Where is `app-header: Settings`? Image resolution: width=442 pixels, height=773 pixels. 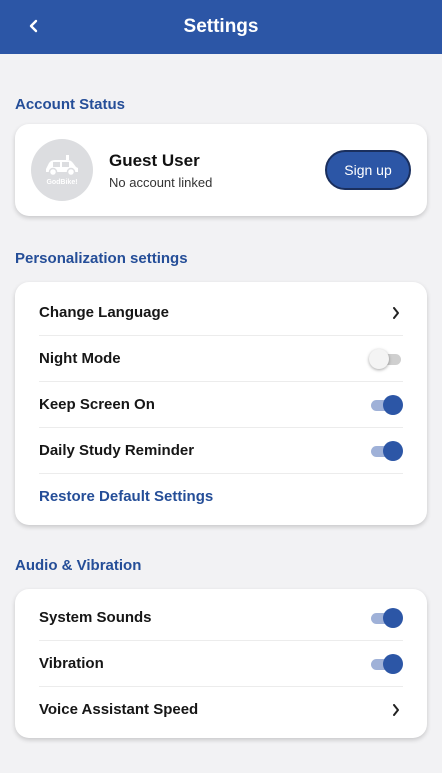 app-header: Settings is located at coordinates (221, 27).